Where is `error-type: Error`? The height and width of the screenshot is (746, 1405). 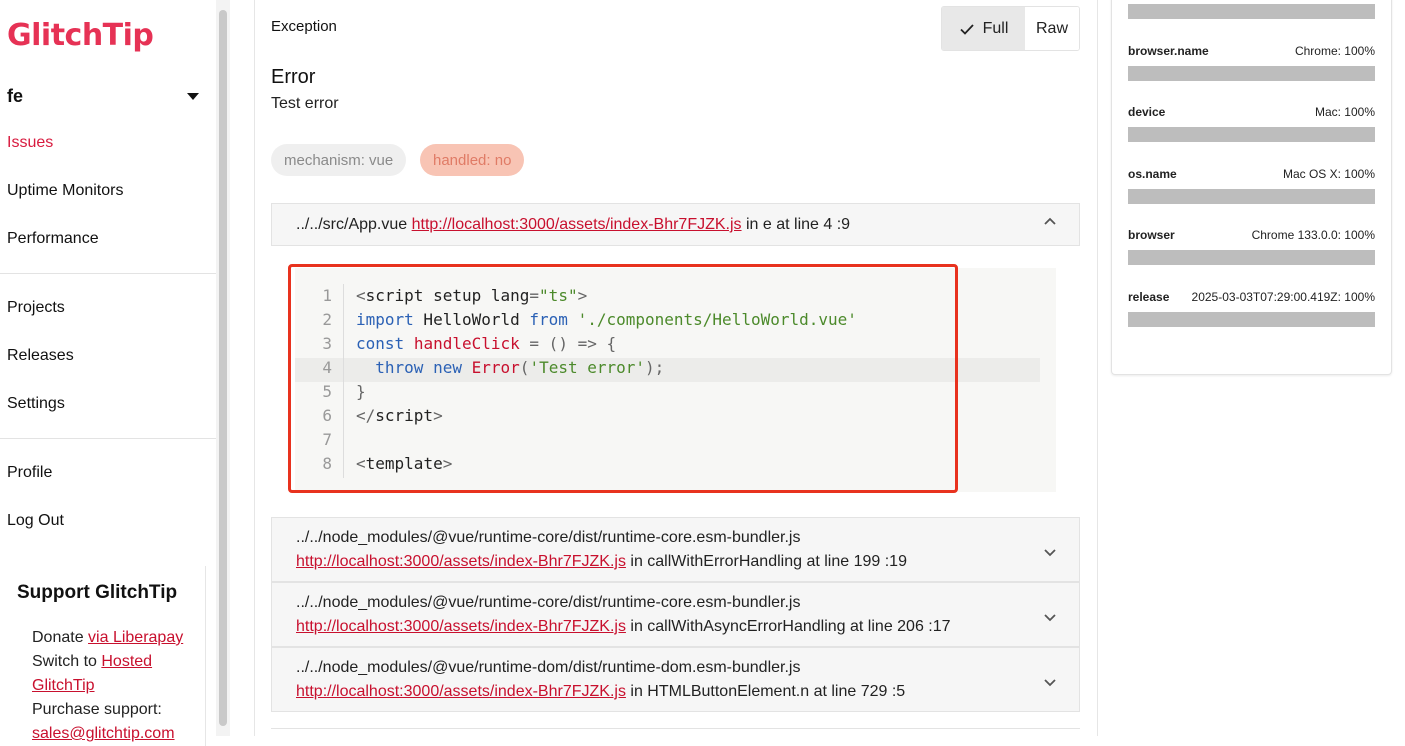 error-type: Error is located at coordinates (293, 77).